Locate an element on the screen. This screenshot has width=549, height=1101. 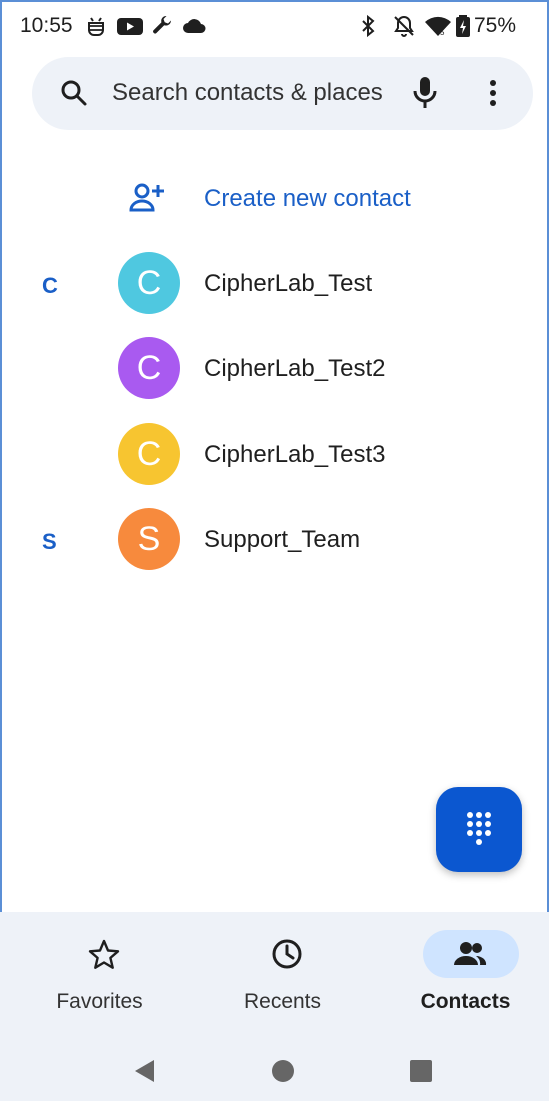
more-vert-icon is located at coordinates (493, 93).